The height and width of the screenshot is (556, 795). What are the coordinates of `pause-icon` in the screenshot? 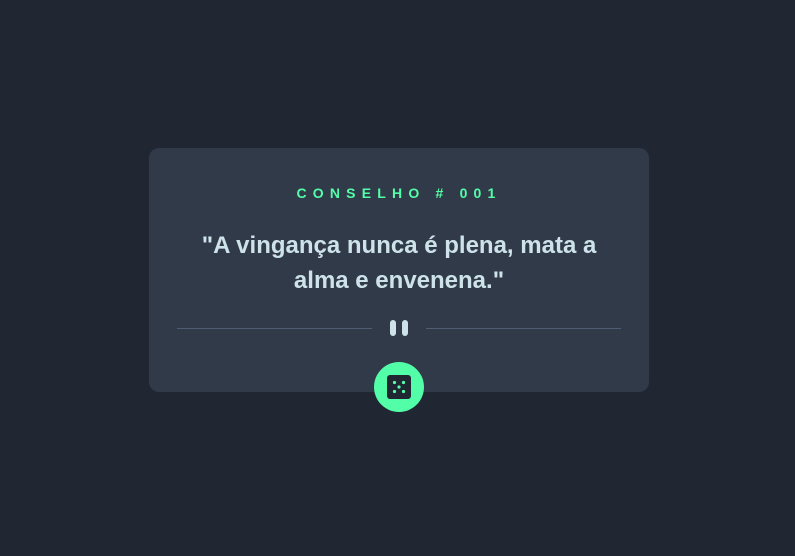 It's located at (399, 328).